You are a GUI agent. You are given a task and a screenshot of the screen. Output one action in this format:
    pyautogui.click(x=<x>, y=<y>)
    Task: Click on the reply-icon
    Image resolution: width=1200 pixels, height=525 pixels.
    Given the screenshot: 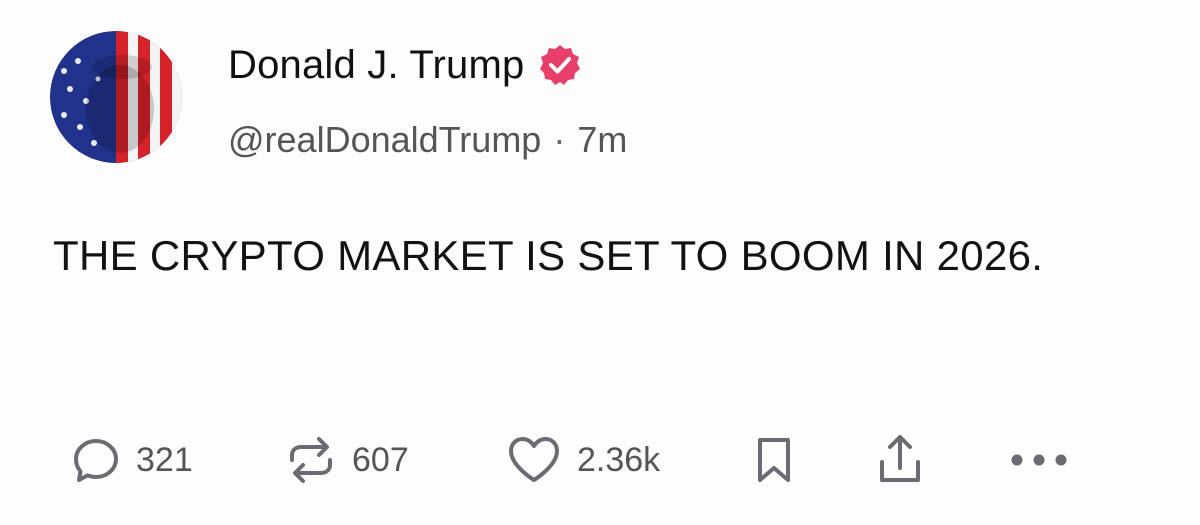 What is the action you would take?
    pyautogui.click(x=96, y=460)
    